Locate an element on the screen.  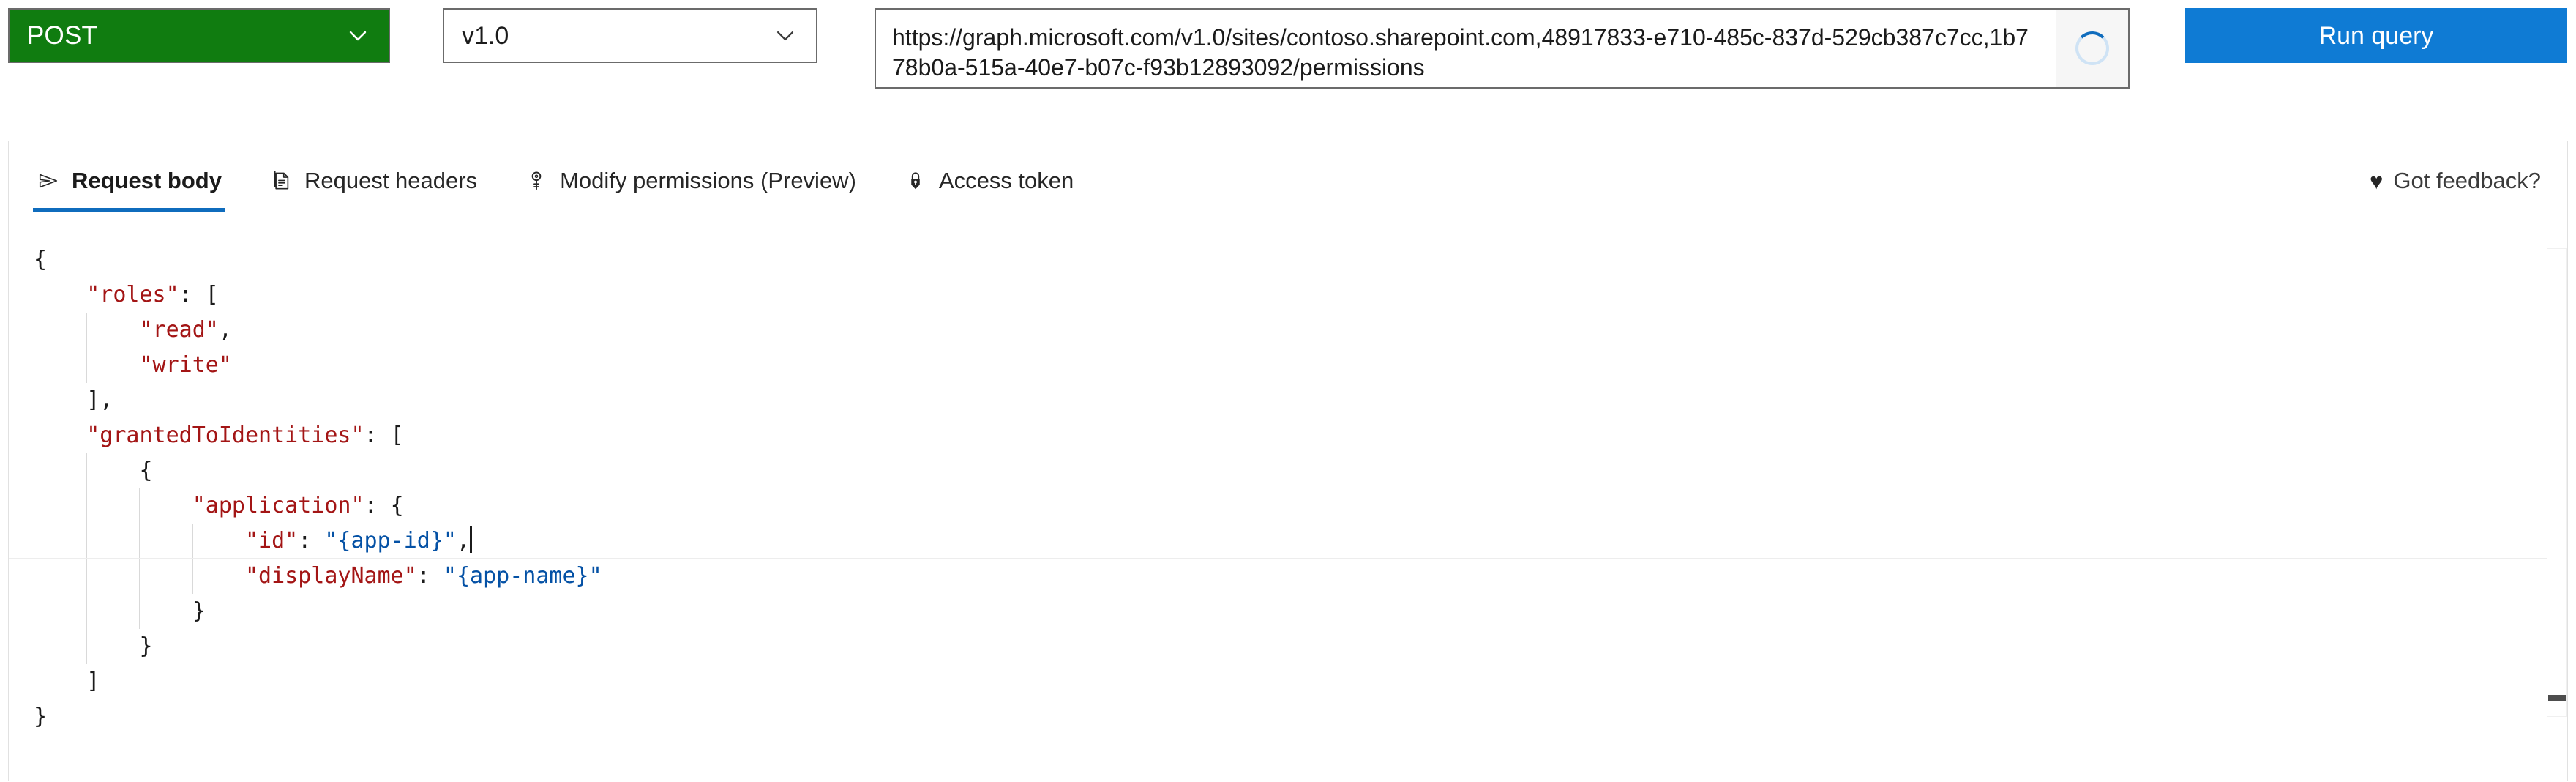
http-method-value: POST is located at coordinates (62, 35).